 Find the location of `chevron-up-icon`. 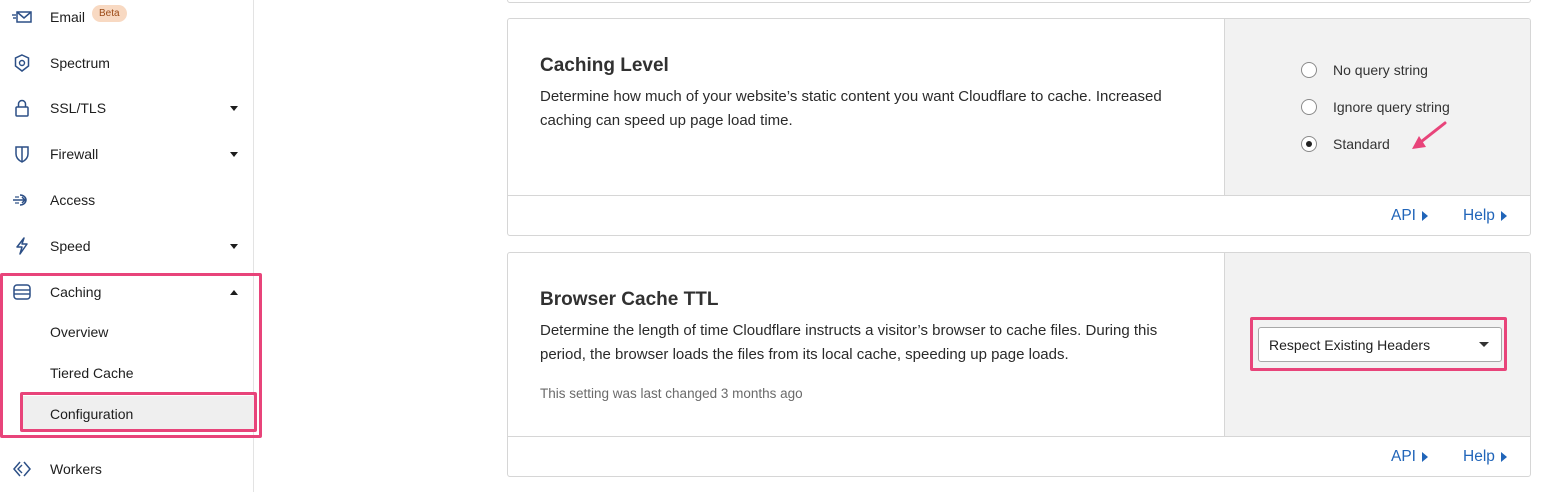

chevron-up-icon is located at coordinates (234, 292).